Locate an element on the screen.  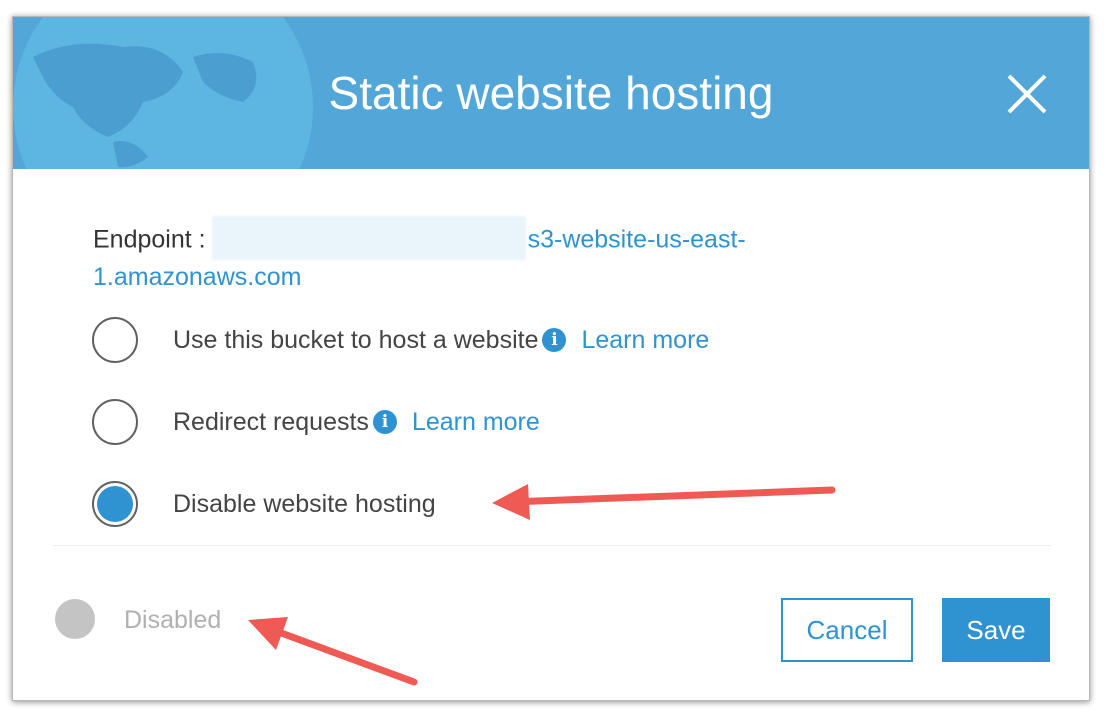
redacted-url-part is located at coordinates (368, 238).